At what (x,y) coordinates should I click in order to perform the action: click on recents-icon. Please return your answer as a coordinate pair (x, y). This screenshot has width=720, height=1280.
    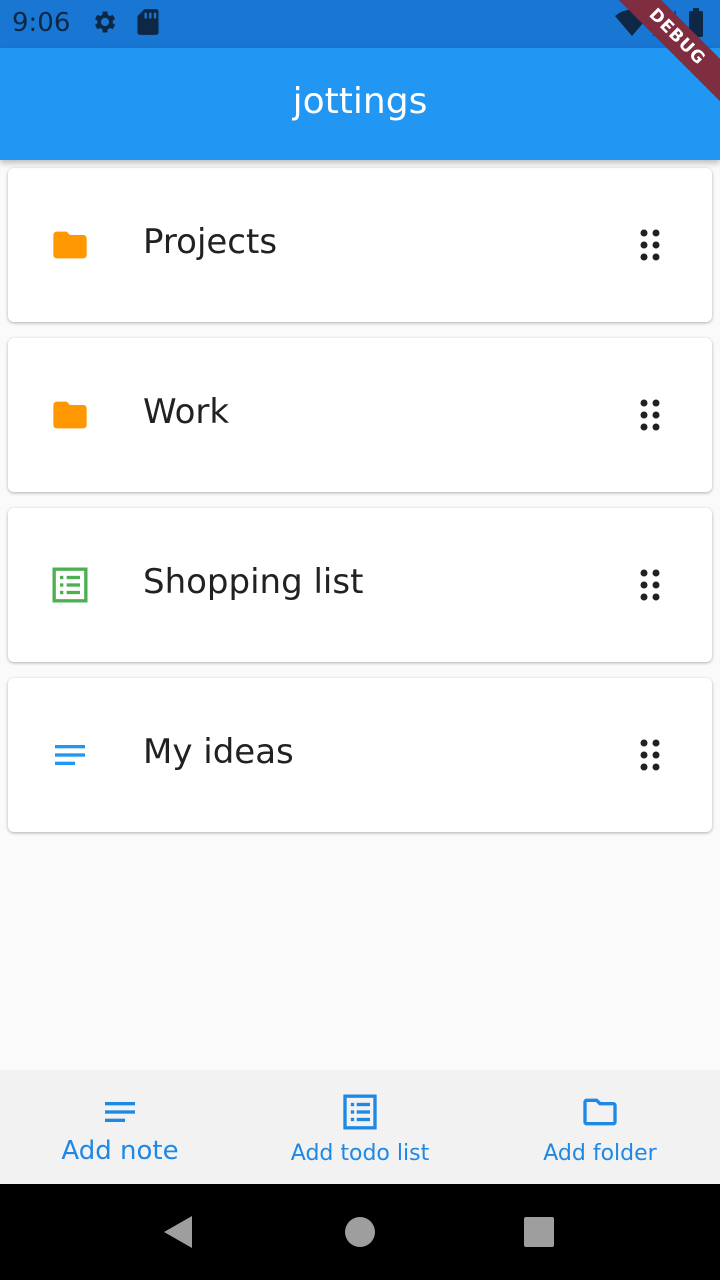
    Looking at the image, I should click on (539, 1232).